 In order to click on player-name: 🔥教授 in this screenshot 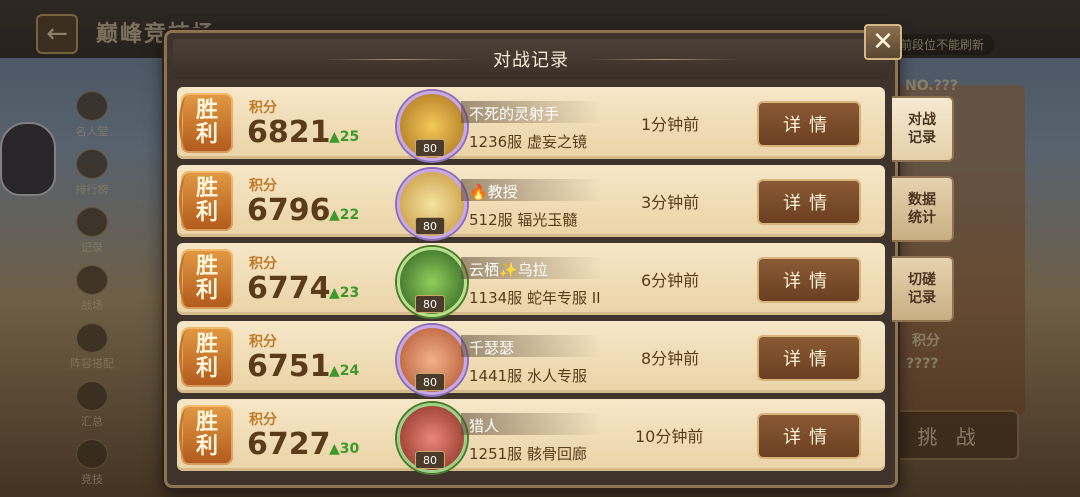, I will do `click(493, 192)`.